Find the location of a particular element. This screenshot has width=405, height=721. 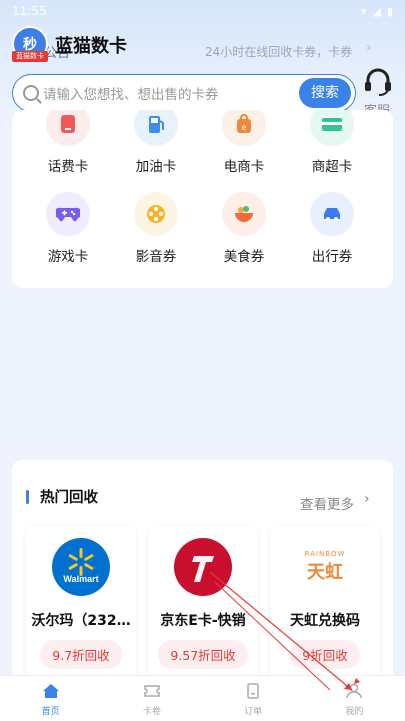

tab-label: 首页 is located at coordinates (50, 712).